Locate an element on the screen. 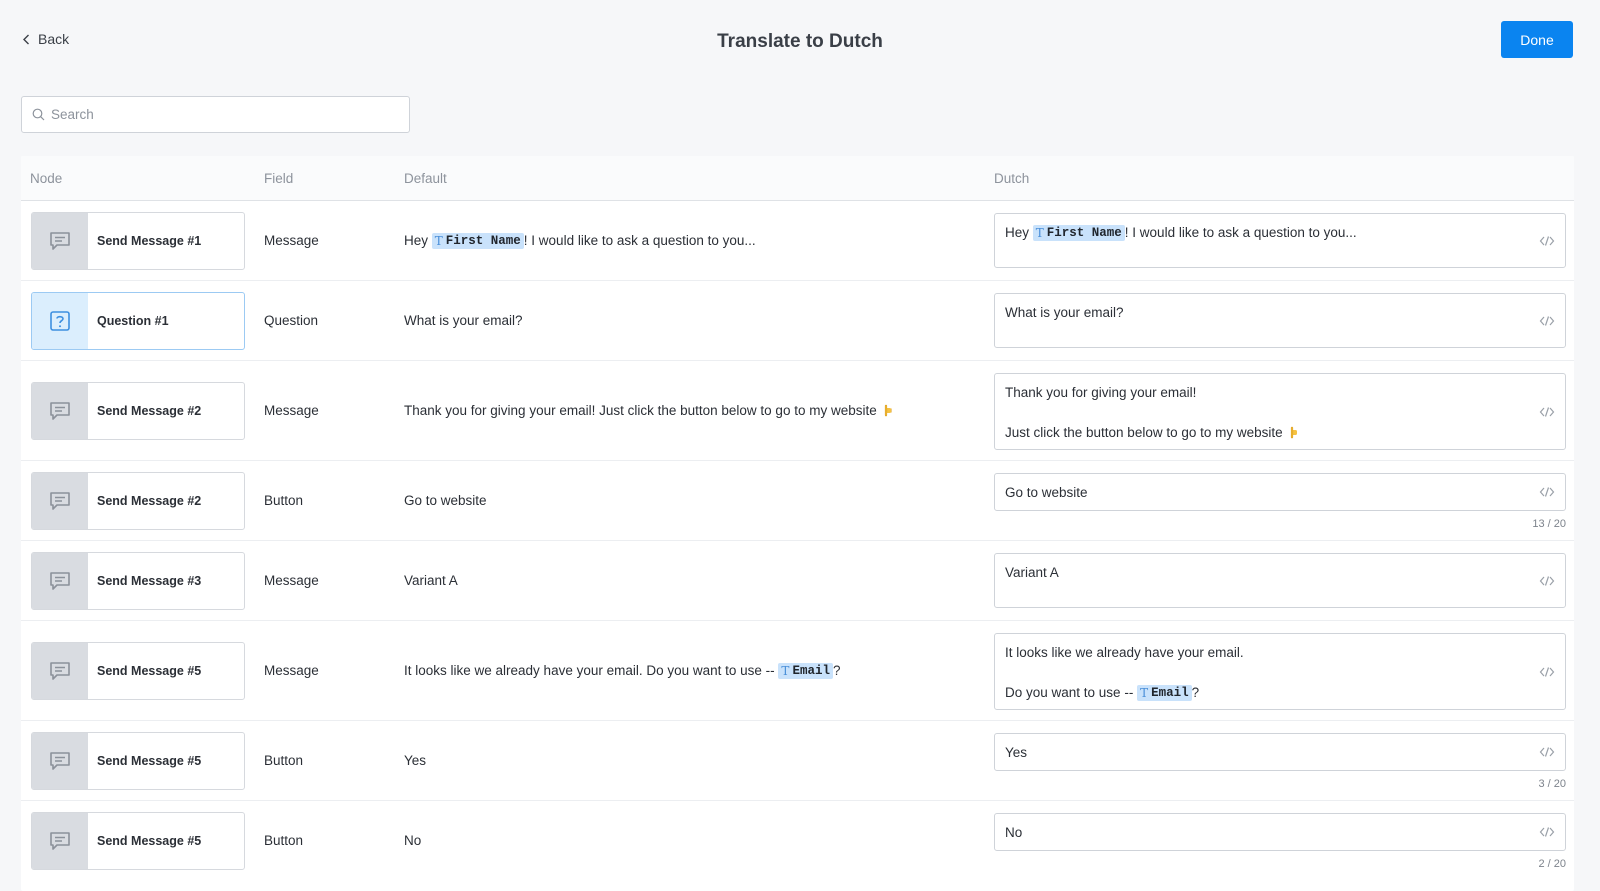 The height and width of the screenshot is (891, 1600). dutch-translation-input: What is your email? is located at coordinates (1280, 320).